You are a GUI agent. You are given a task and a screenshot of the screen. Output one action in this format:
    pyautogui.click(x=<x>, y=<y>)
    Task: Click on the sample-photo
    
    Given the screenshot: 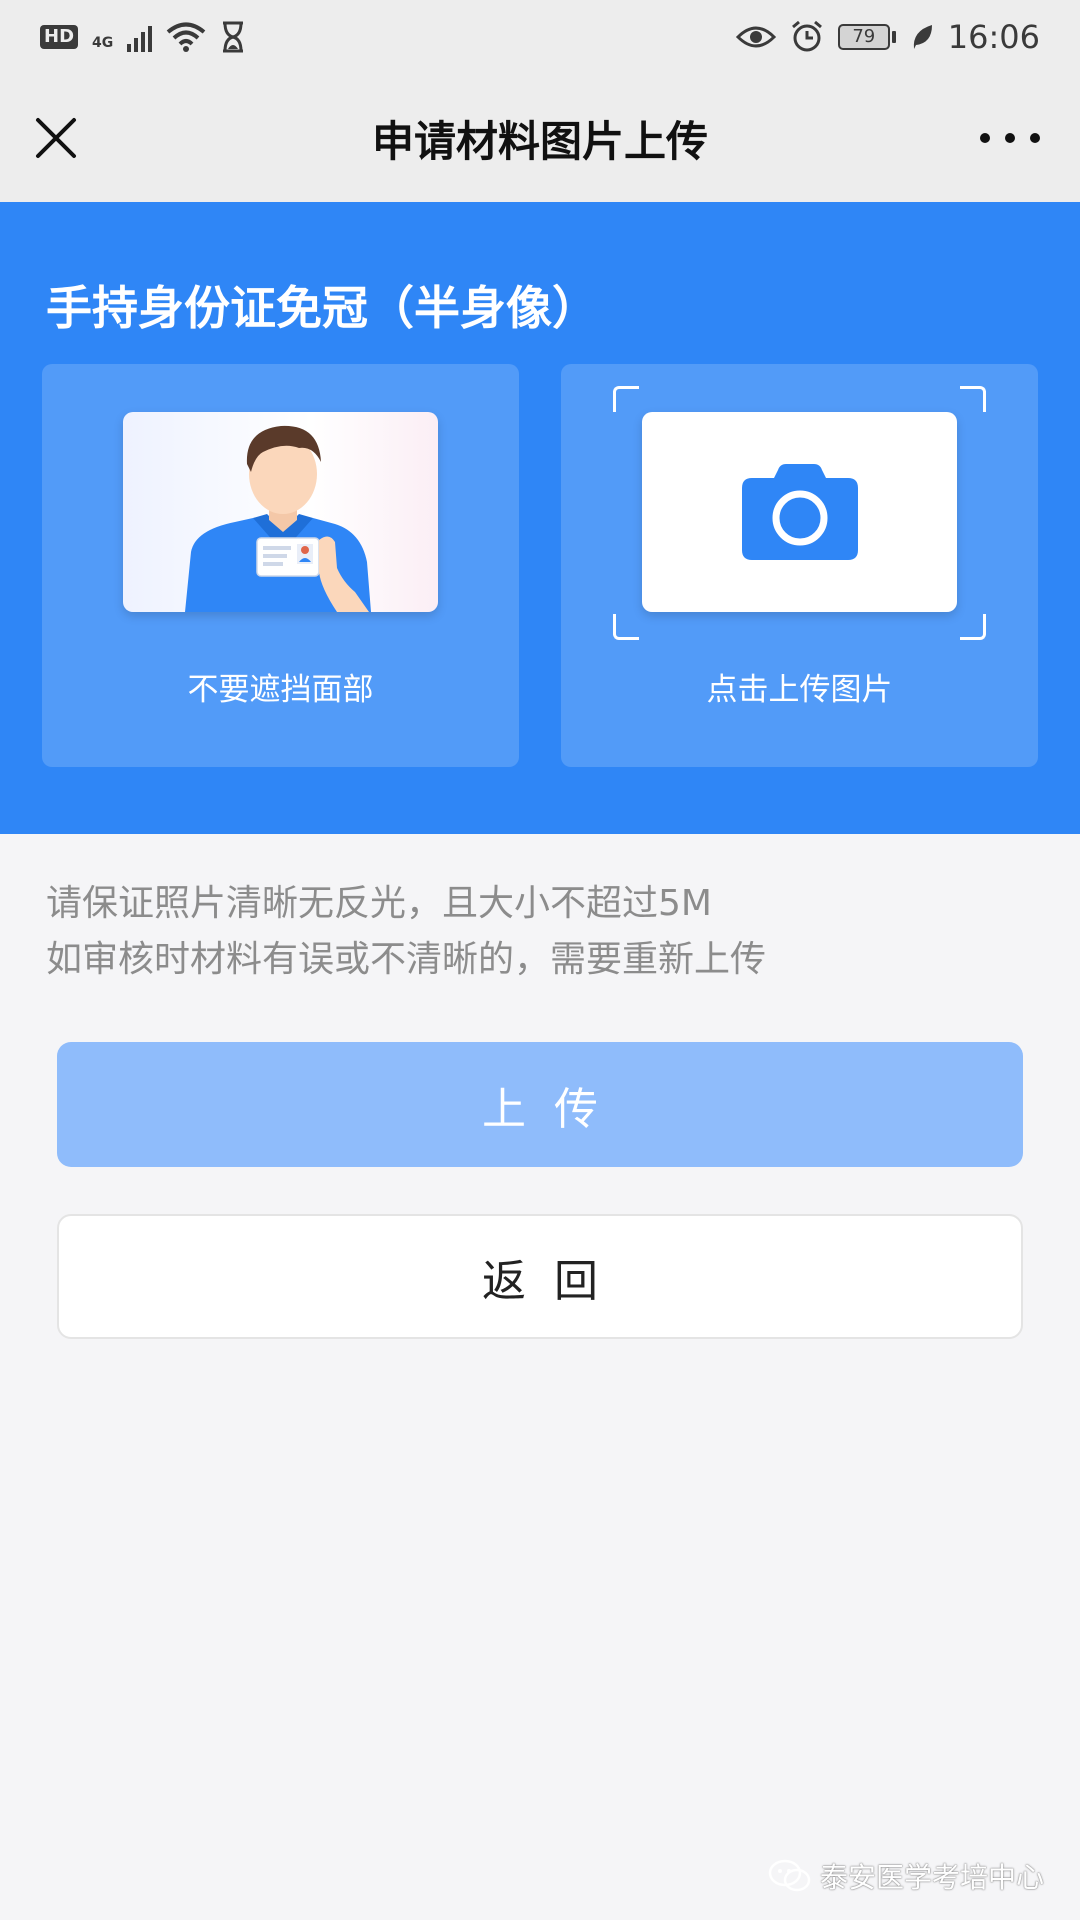 What is the action you would take?
    pyautogui.click(x=280, y=512)
    